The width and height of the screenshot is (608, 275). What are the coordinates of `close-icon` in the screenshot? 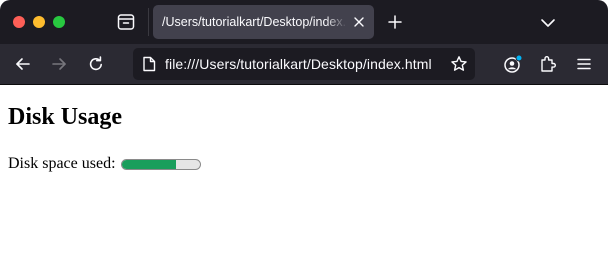 It's located at (359, 22).